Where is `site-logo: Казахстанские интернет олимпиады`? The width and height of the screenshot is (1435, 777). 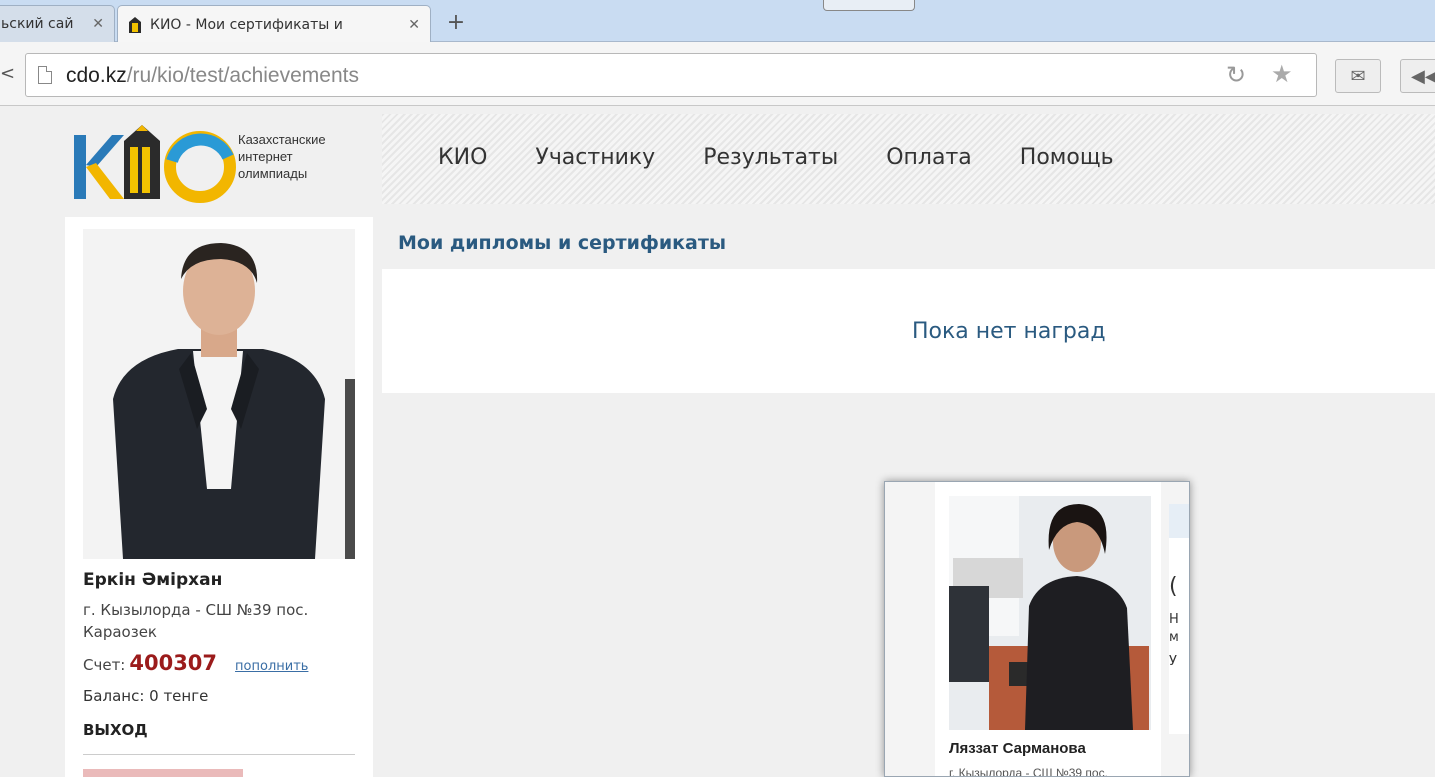 site-logo: Казахстанские интернет олимпиады is located at coordinates (218, 162).